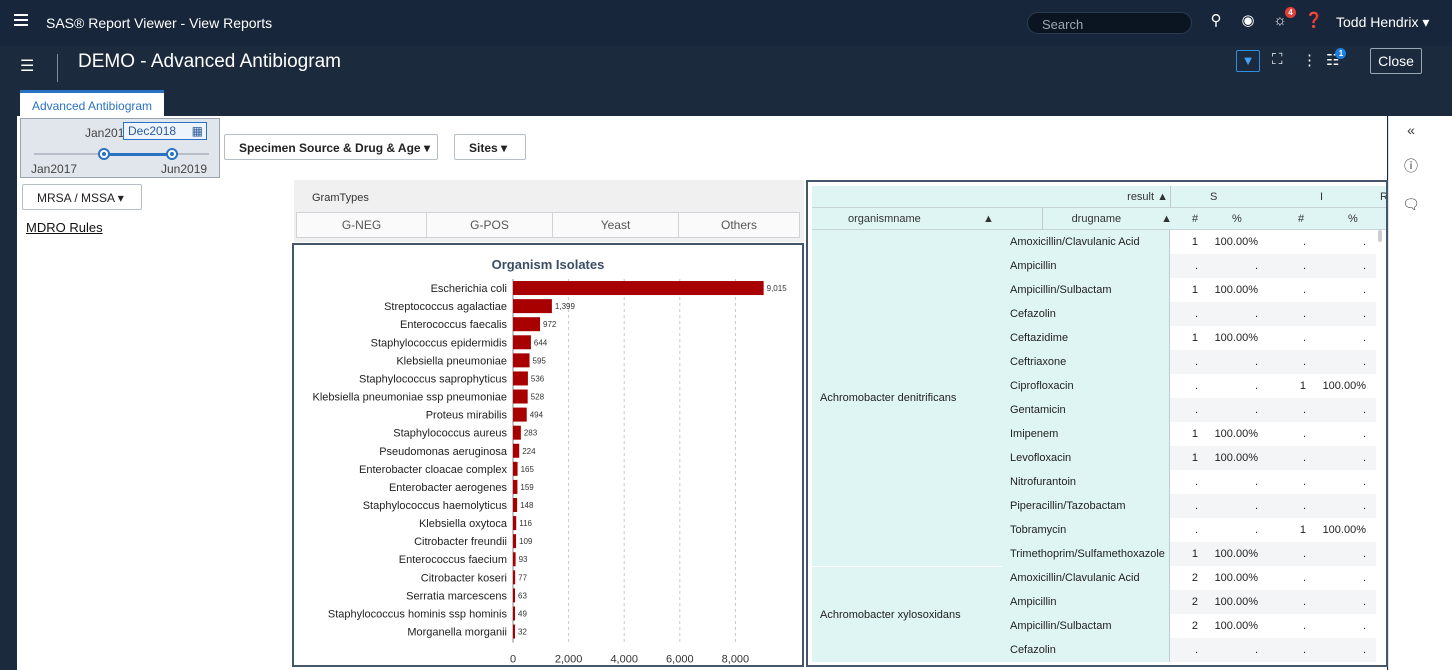 The width and height of the screenshot is (1452, 670). I want to click on help-icon: ❓, so click(1314, 21).